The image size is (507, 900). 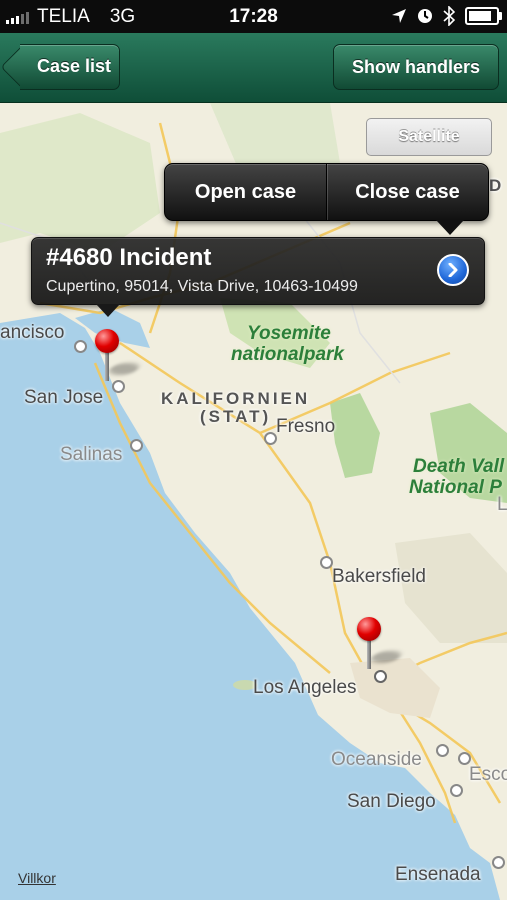 What do you see at coordinates (425, 16) in the screenshot?
I see `clock-icon` at bounding box center [425, 16].